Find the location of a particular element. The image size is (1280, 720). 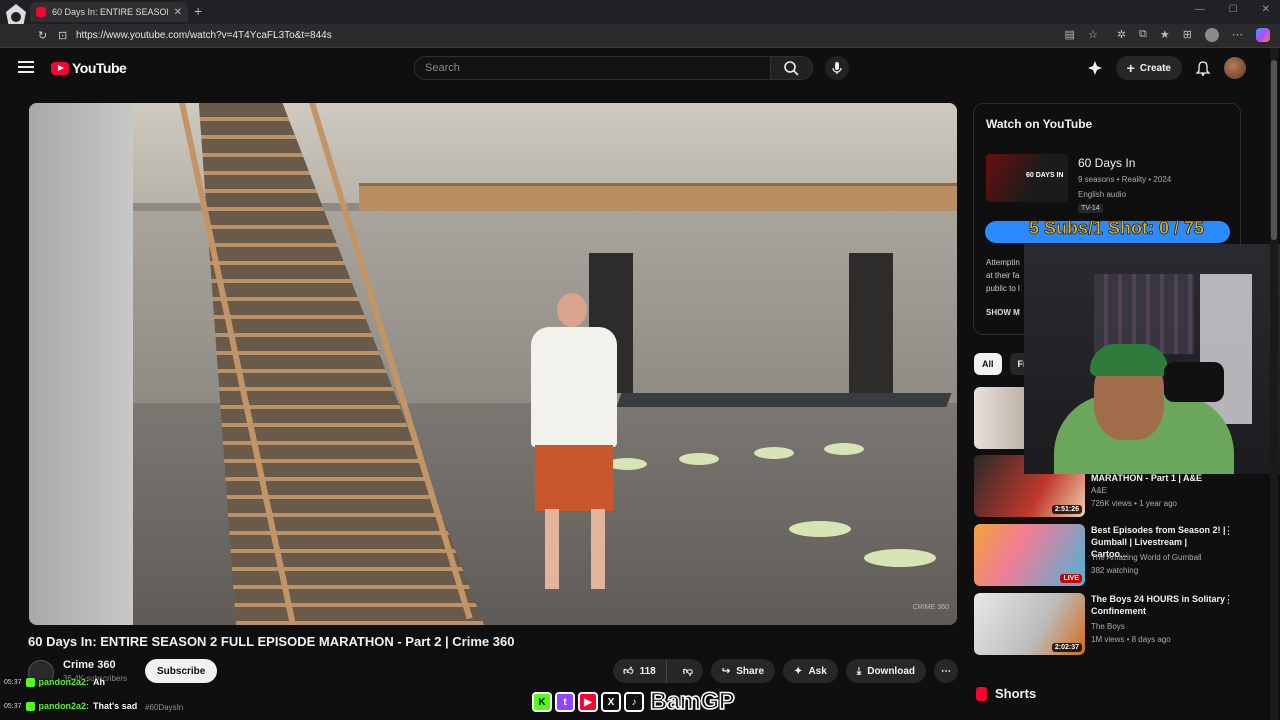

show-audio: English audio is located at coordinates (1102, 194).